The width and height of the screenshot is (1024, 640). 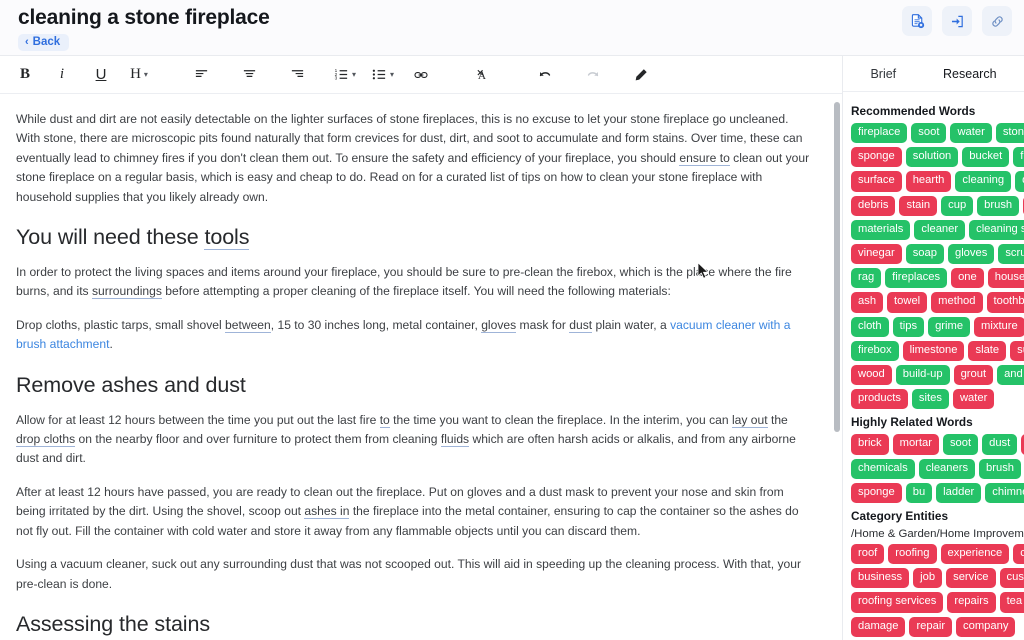 What do you see at coordinates (327, 512) in the screenshot?
I see `suggestion-ashes-in: ashes in` at bounding box center [327, 512].